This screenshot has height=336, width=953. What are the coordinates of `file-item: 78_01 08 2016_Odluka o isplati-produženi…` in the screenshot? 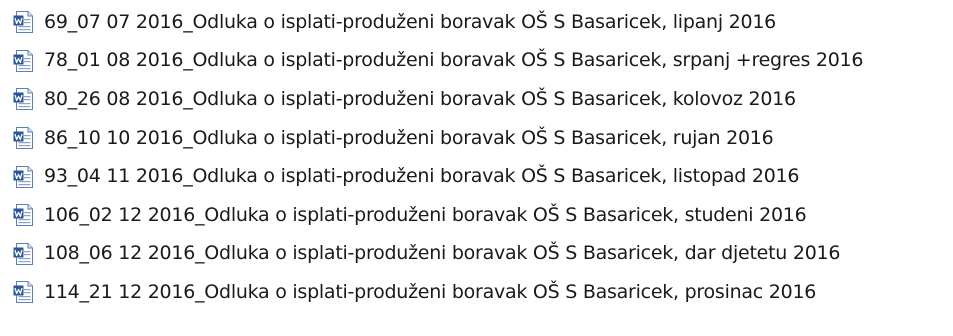 It's located at (479, 61).